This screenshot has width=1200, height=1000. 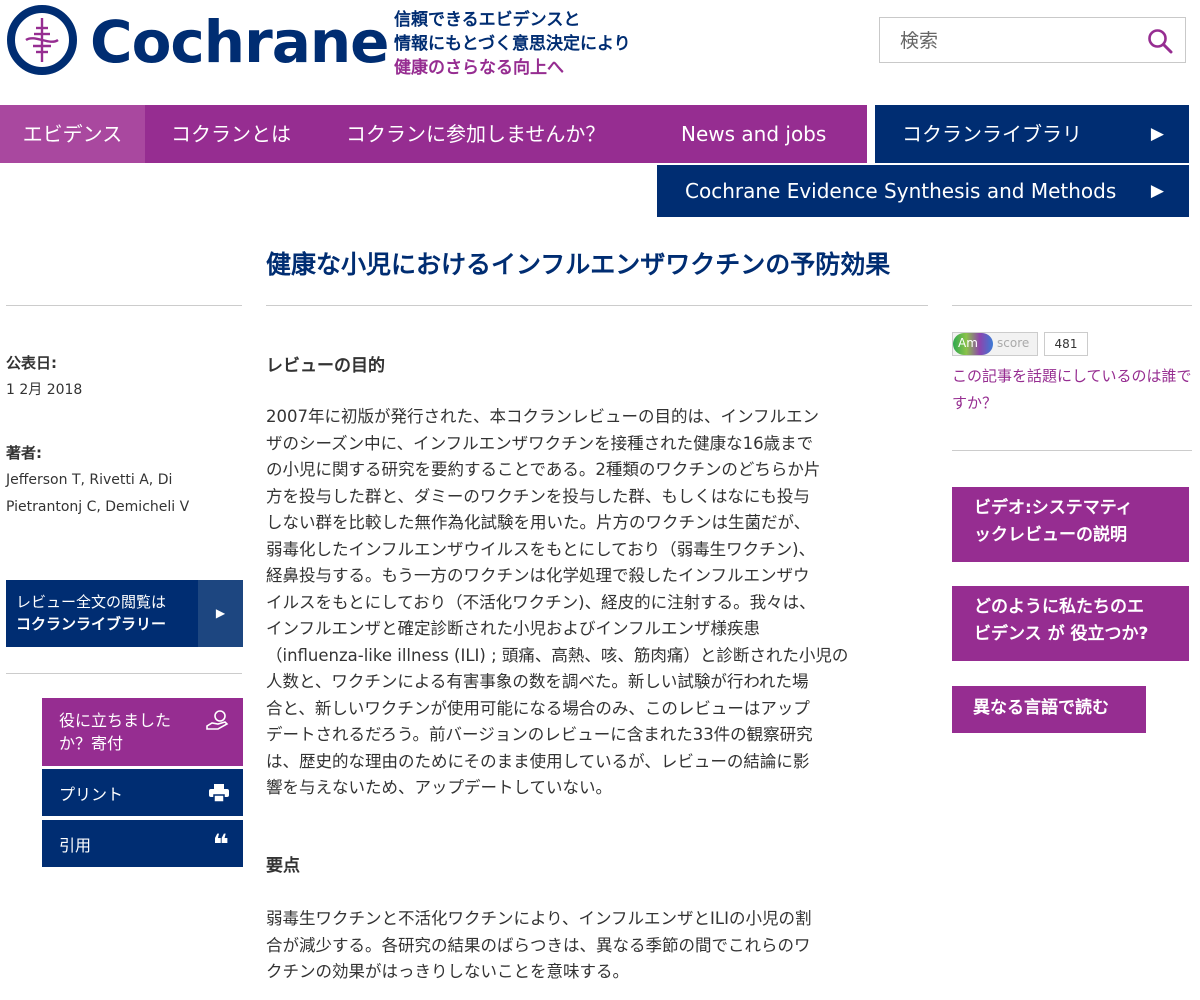 I want to click on tagline: 信頼できるエビデンスと 情報にもとづく意思決定により 健康のさらなる向上へ, so click(x=512, y=44).